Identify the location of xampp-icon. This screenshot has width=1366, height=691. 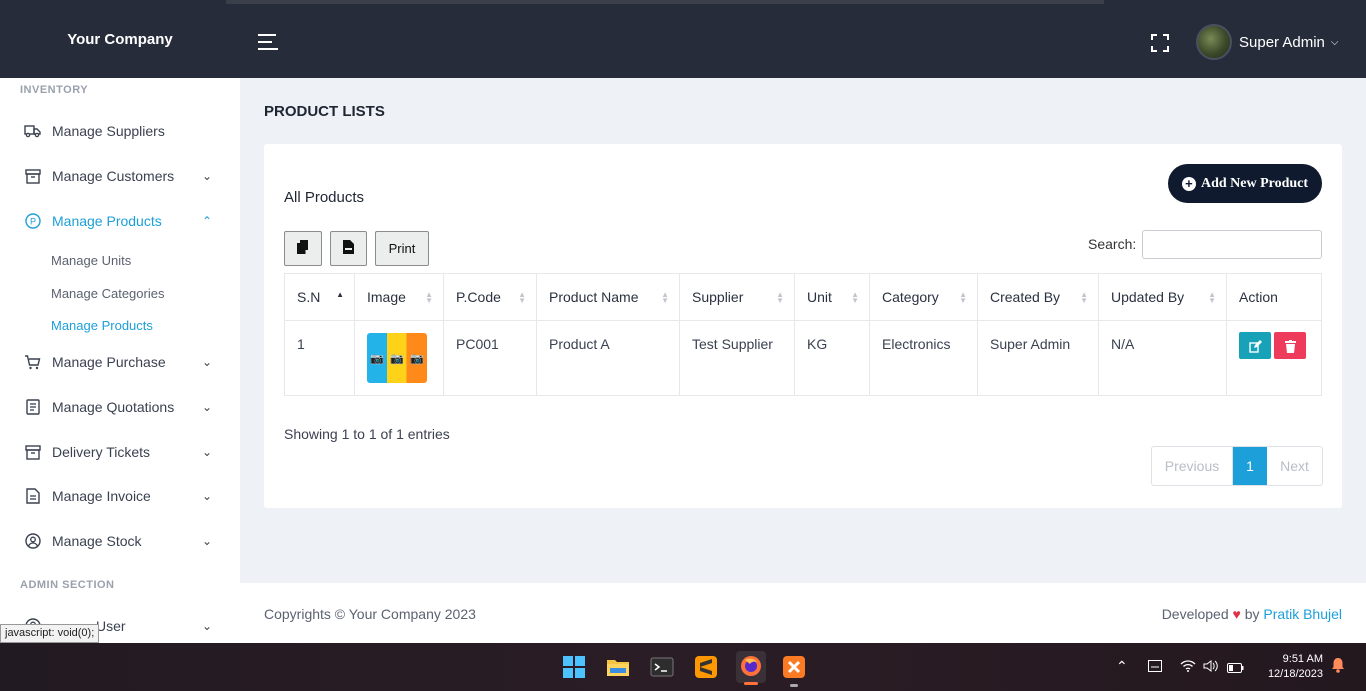
(794, 671).